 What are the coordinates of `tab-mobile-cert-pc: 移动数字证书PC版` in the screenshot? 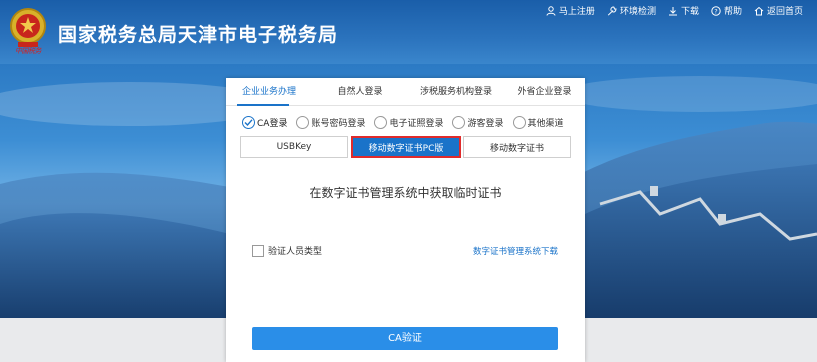 It's located at (406, 147).